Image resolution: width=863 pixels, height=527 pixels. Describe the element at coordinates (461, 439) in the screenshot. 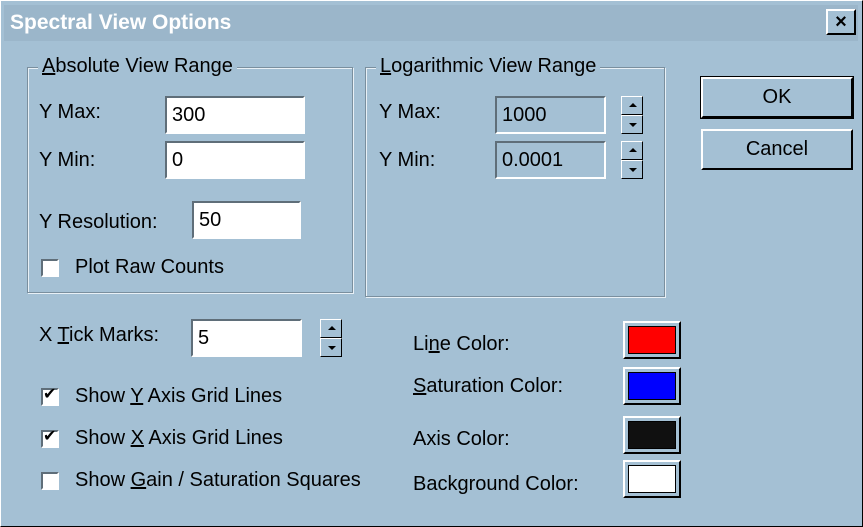

I see `axis-color-label: Axis Color:` at that location.